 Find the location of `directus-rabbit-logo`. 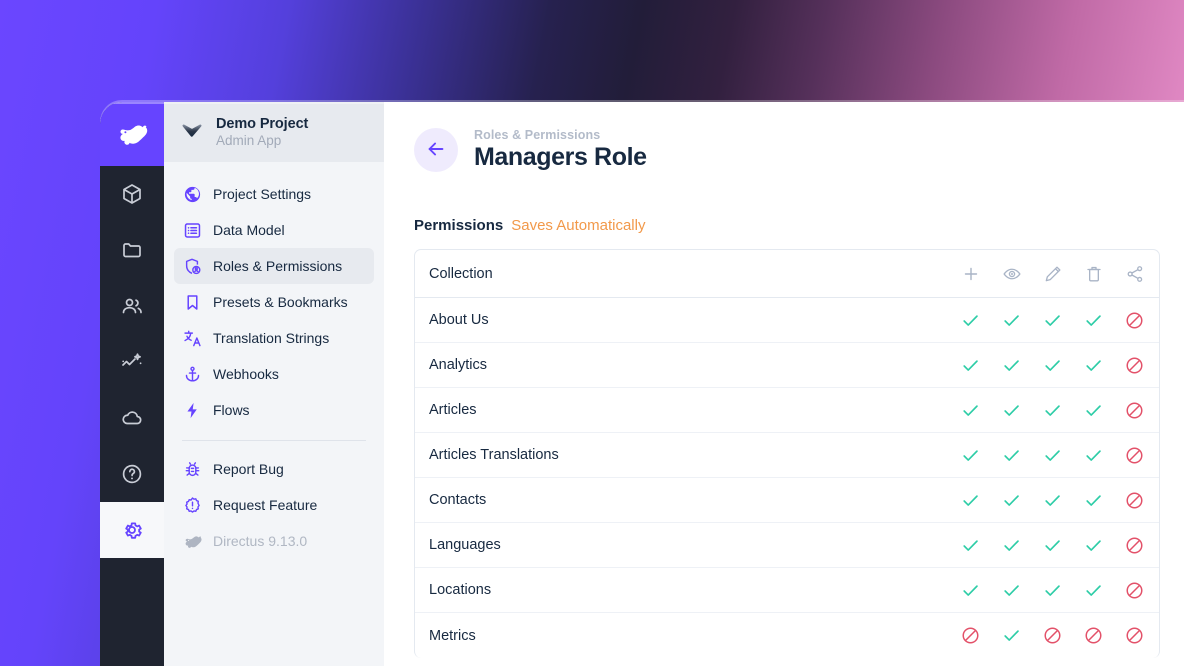

directus-rabbit-logo is located at coordinates (132, 134).